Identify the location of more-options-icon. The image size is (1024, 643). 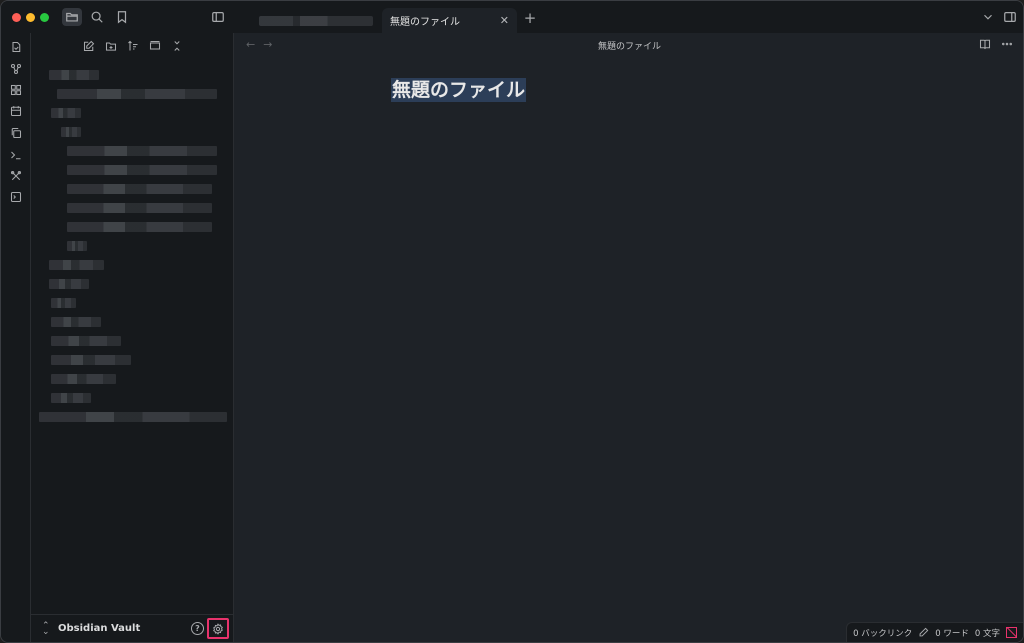
(1007, 44).